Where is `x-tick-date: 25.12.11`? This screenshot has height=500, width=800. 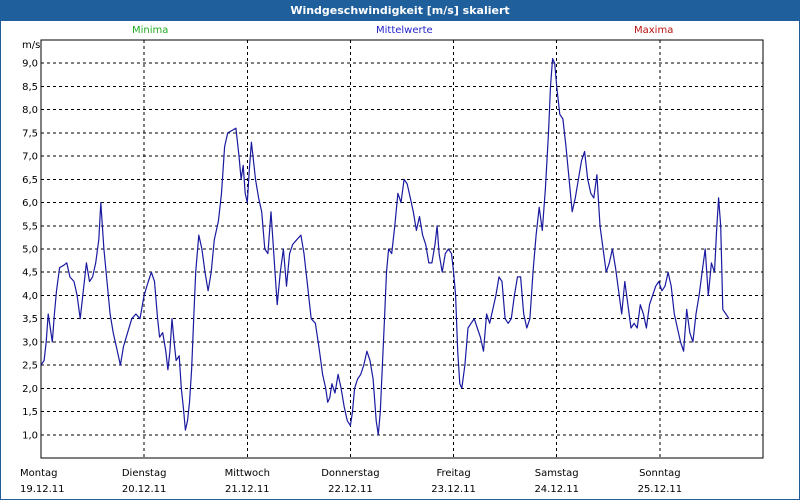
x-tick-date: 25.12.11 is located at coordinates (660, 489).